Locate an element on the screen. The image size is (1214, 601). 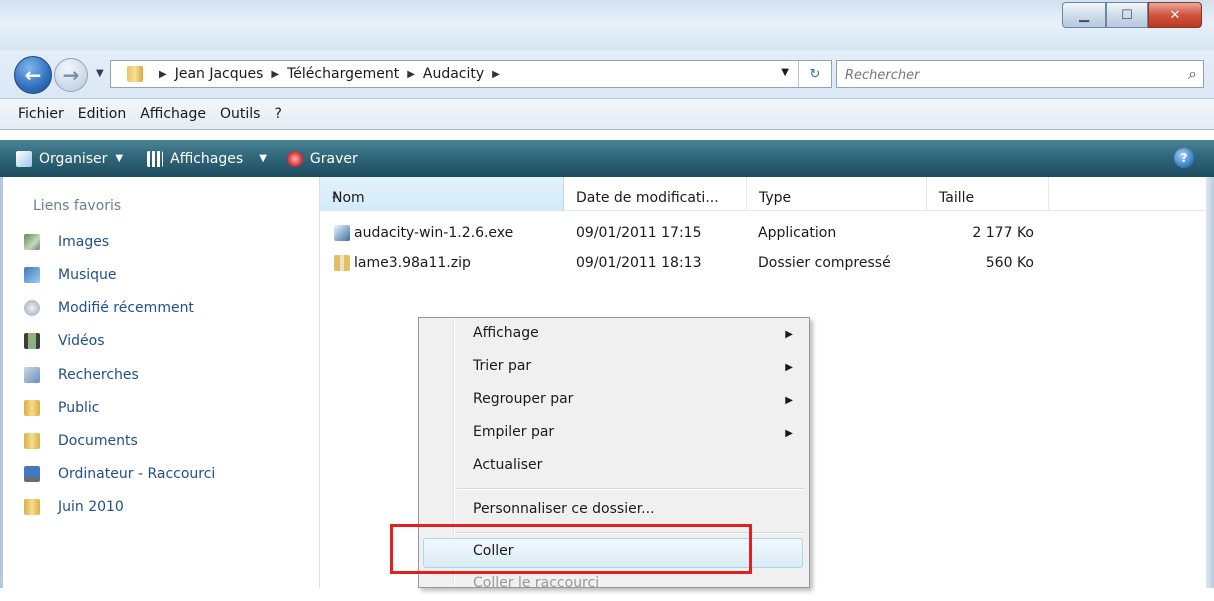
music-icon is located at coordinates (32, 275).